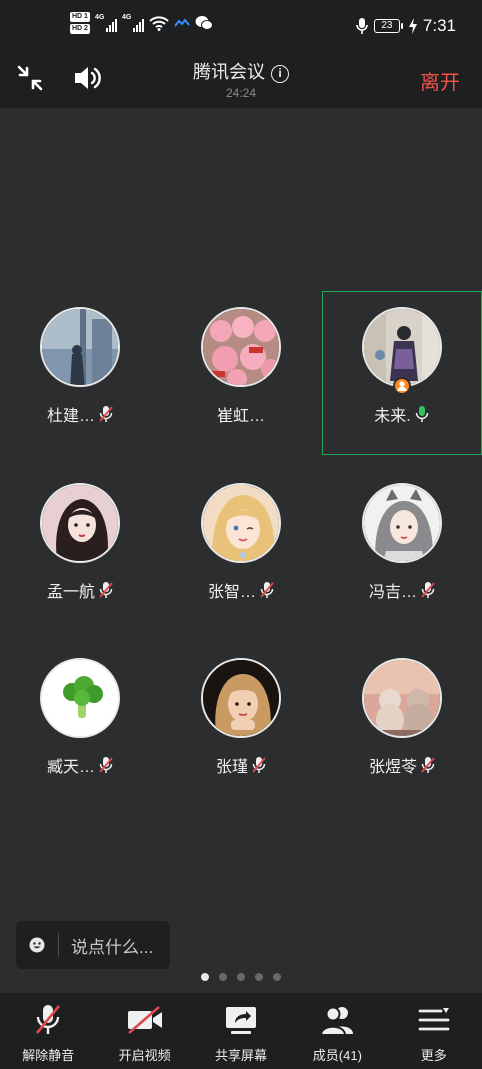 Image resolution: width=482 pixels, height=1069 pixels. I want to click on battery-icon: 23, so click(388, 26).